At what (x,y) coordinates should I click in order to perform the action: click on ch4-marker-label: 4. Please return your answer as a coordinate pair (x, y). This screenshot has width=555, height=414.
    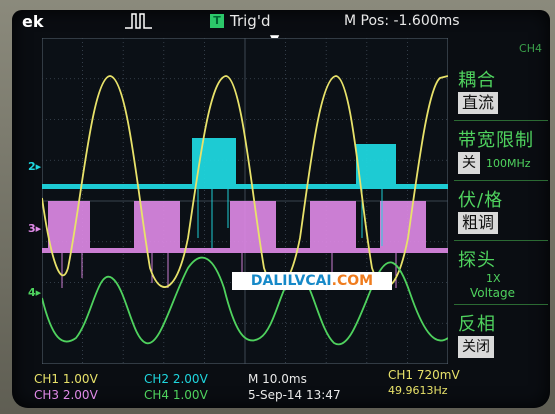
    Looking at the image, I should click on (32, 292).